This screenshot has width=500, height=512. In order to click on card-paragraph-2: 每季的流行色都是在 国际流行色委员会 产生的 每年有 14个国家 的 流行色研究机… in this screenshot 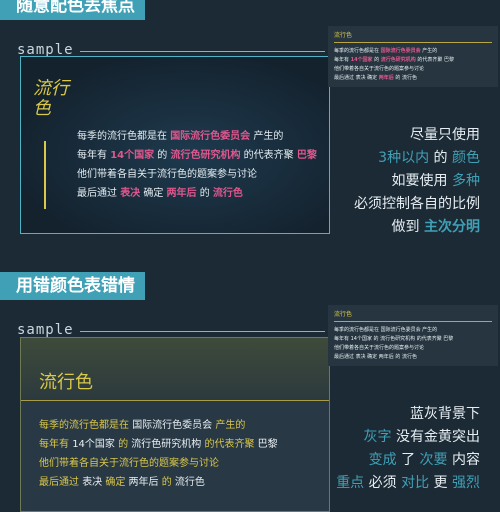, I will do `click(158, 454)`.